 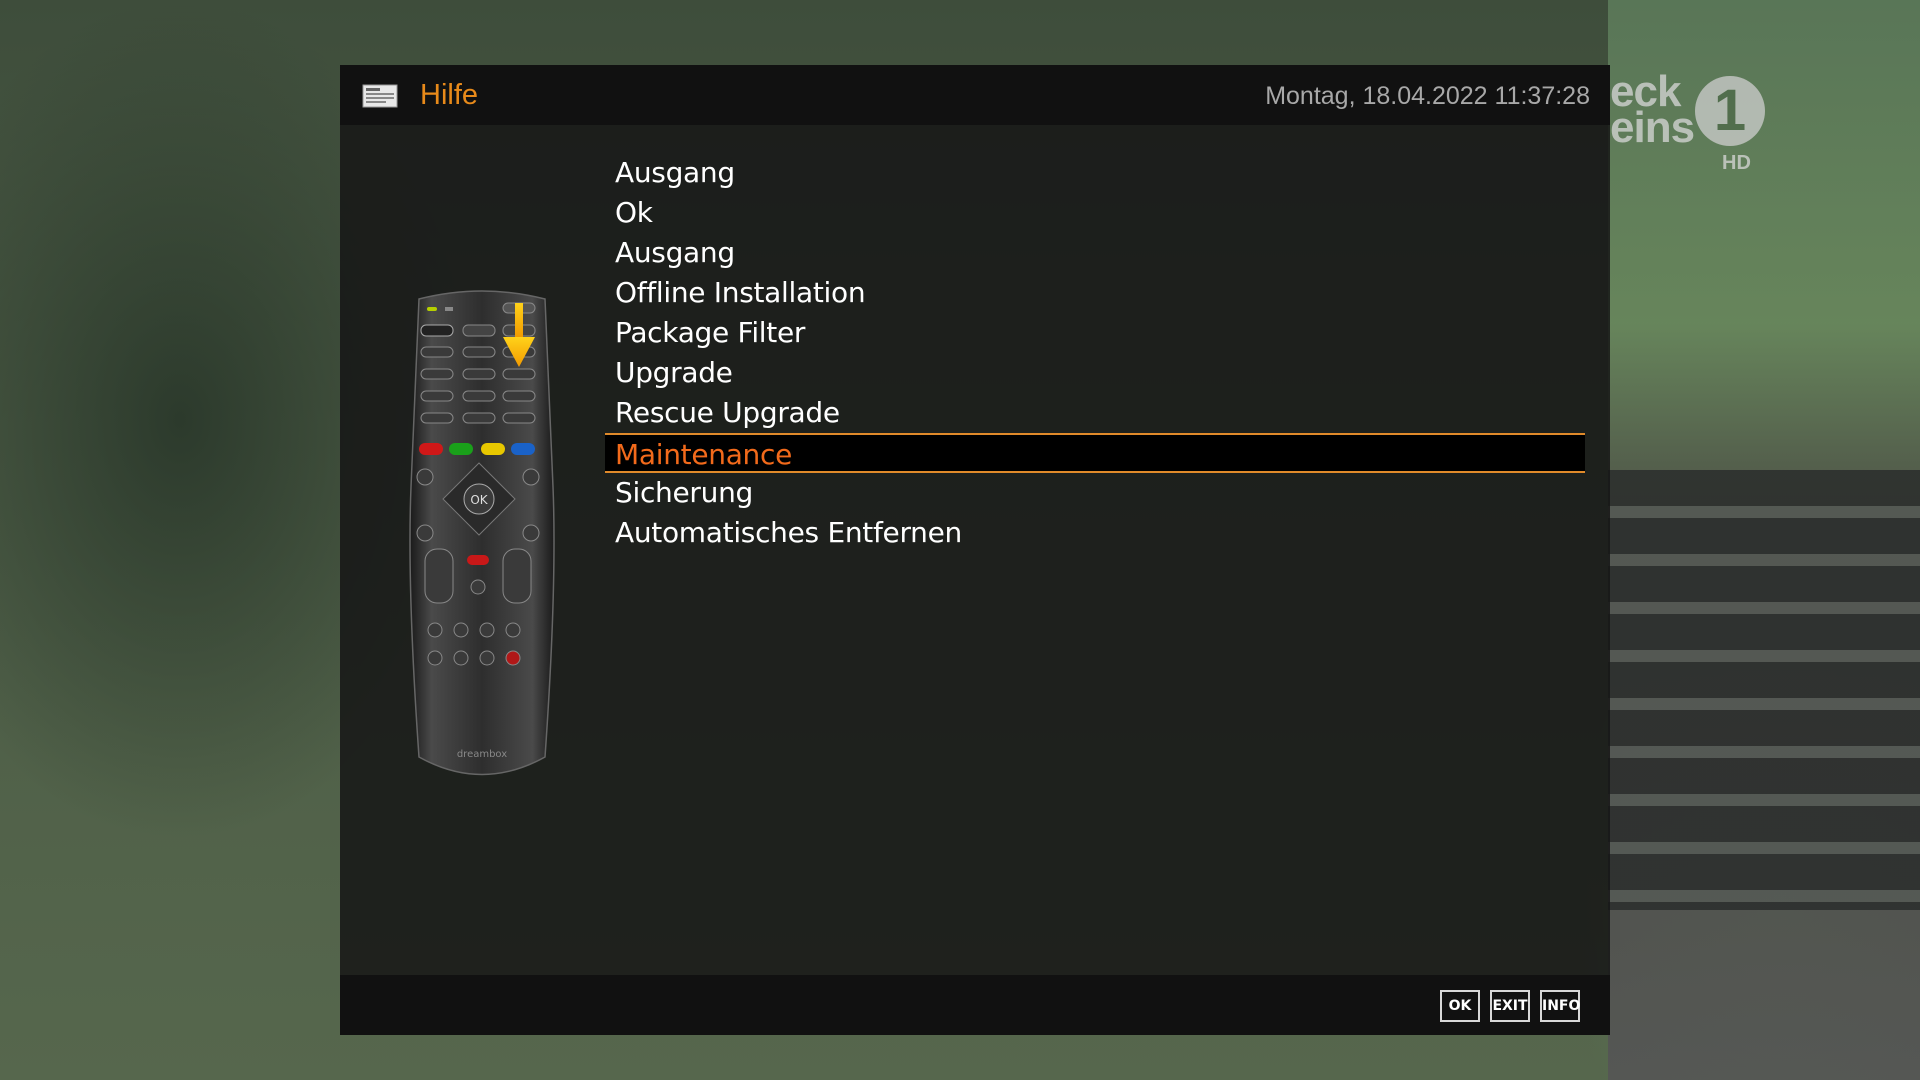 I want to click on menu-item-selected: Maintenance, so click(x=1095, y=453).